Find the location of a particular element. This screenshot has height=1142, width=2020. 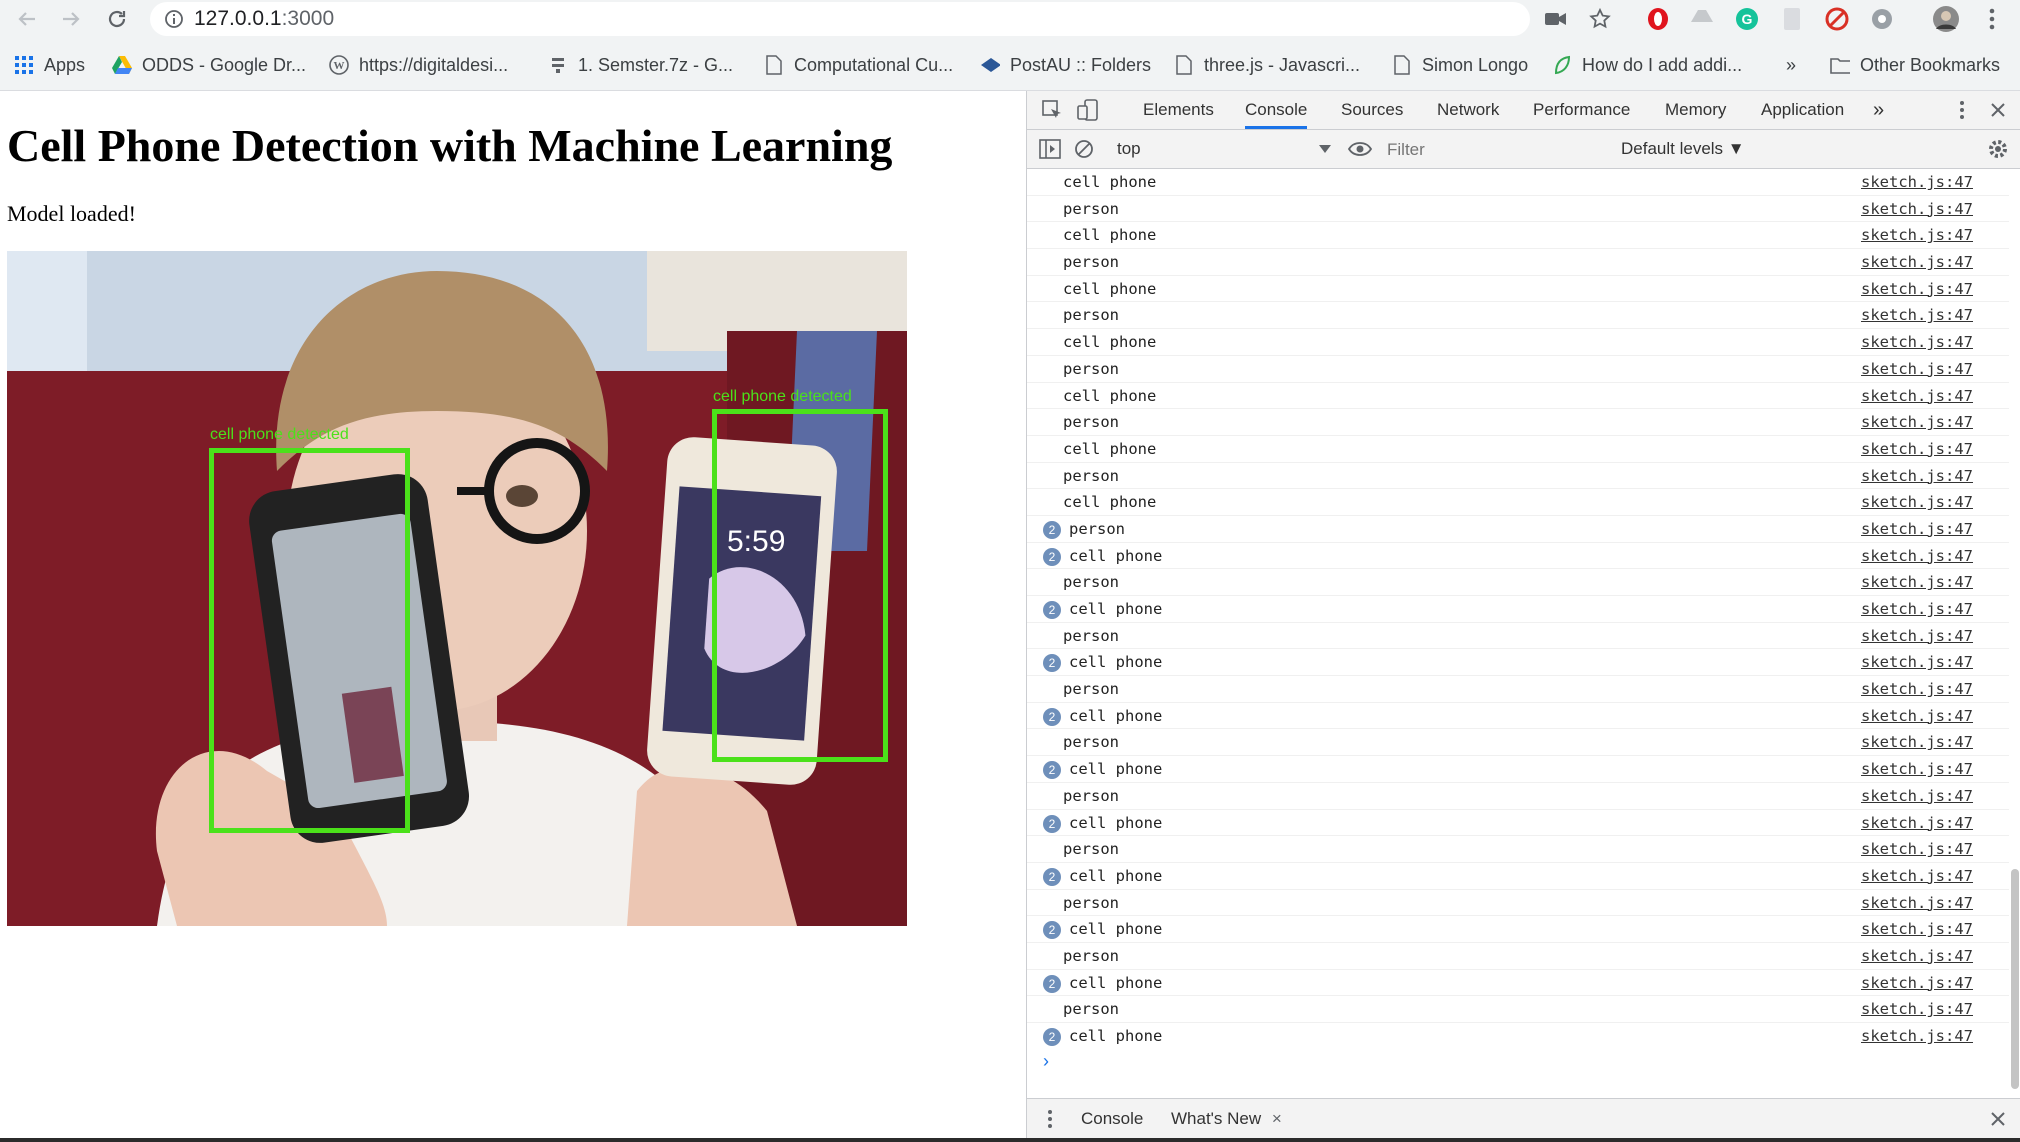

execution-context-select: top is located at coordinates (1229, 149).